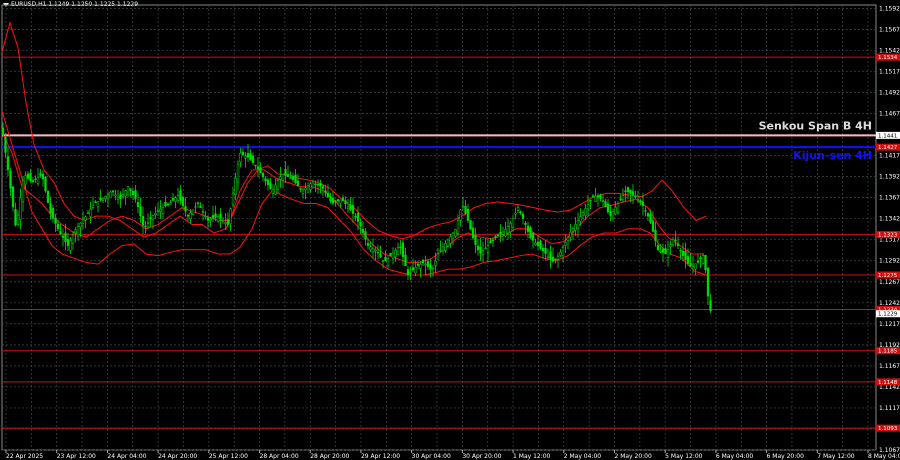  I want to click on x-tick-label: 5 May 12:00, so click(684, 456).